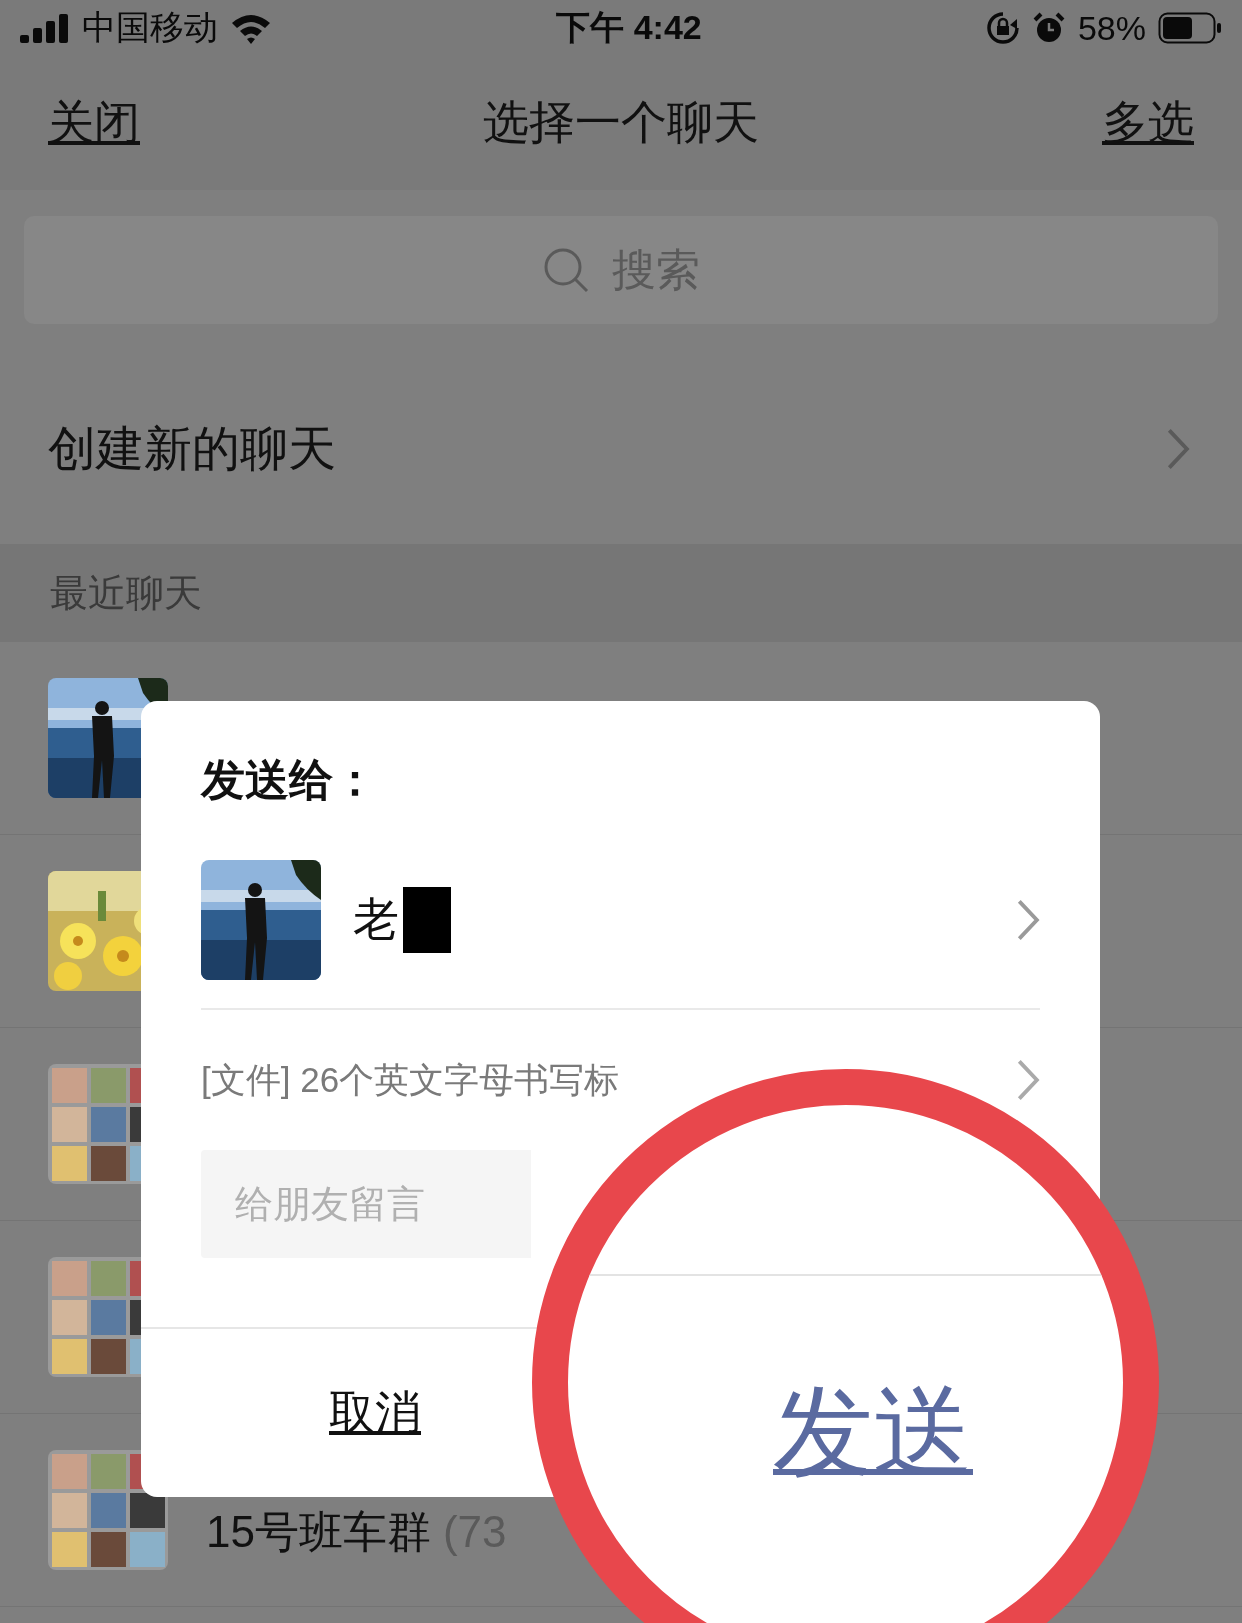 The image size is (1242, 1623). What do you see at coordinates (410, 1079) in the screenshot?
I see `attachment-label: [文件] 26个英文字母书写标` at bounding box center [410, 1079].